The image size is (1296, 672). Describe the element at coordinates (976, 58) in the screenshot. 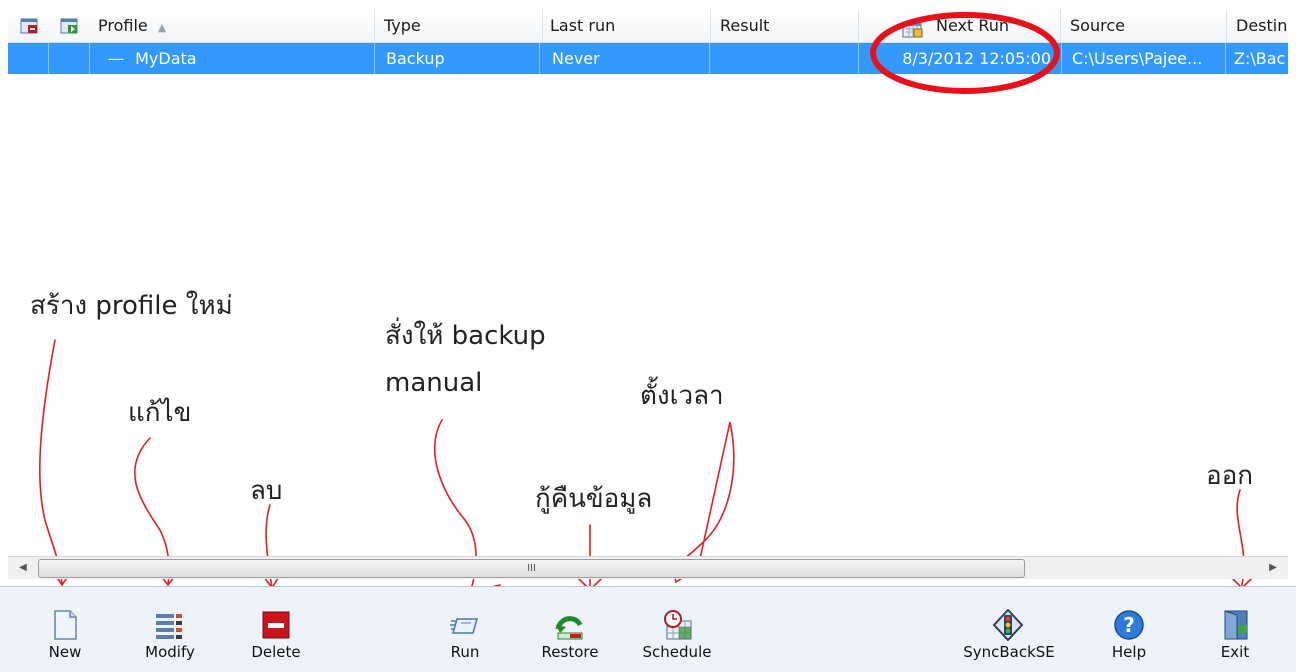

I see `row-next-run: 8/3/2012 12:05:00` at that location.